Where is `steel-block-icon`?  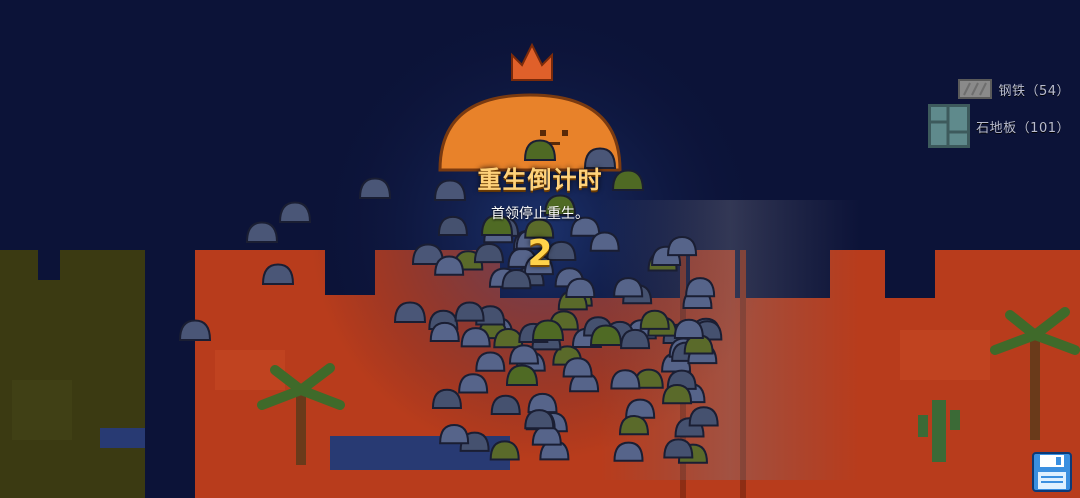
steel-block-icon is located at coordinates (975, 89).